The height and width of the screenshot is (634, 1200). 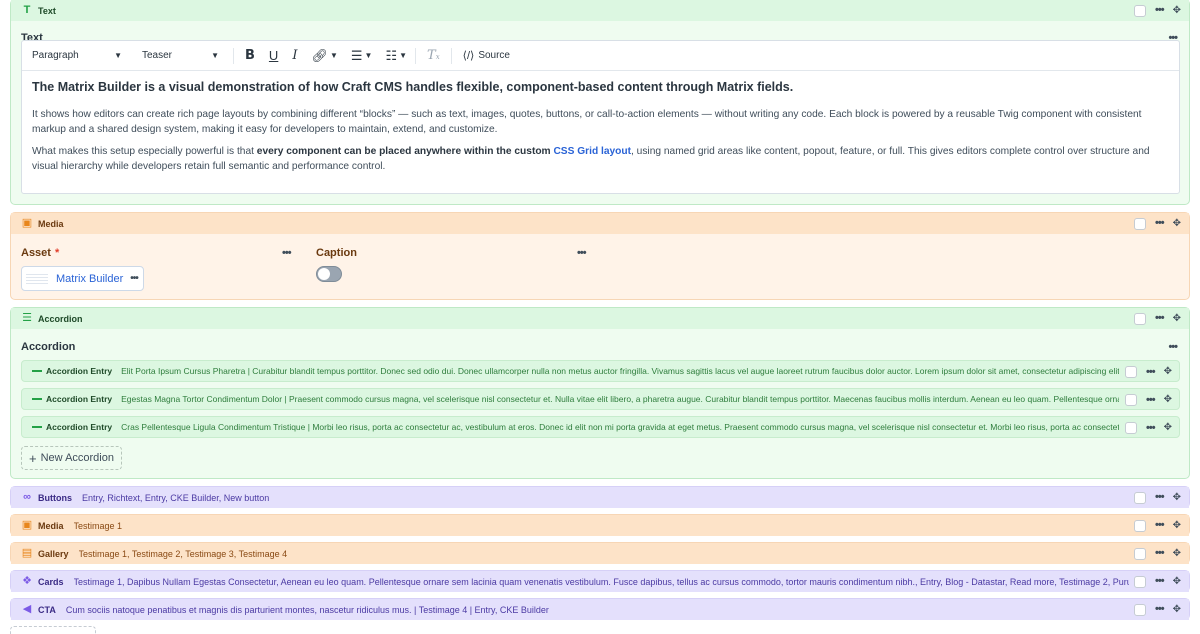 What do you see at coordinates (48, 347) in the screenshot?
I see `field-label: Accordion` at bounding box center [48, 347].